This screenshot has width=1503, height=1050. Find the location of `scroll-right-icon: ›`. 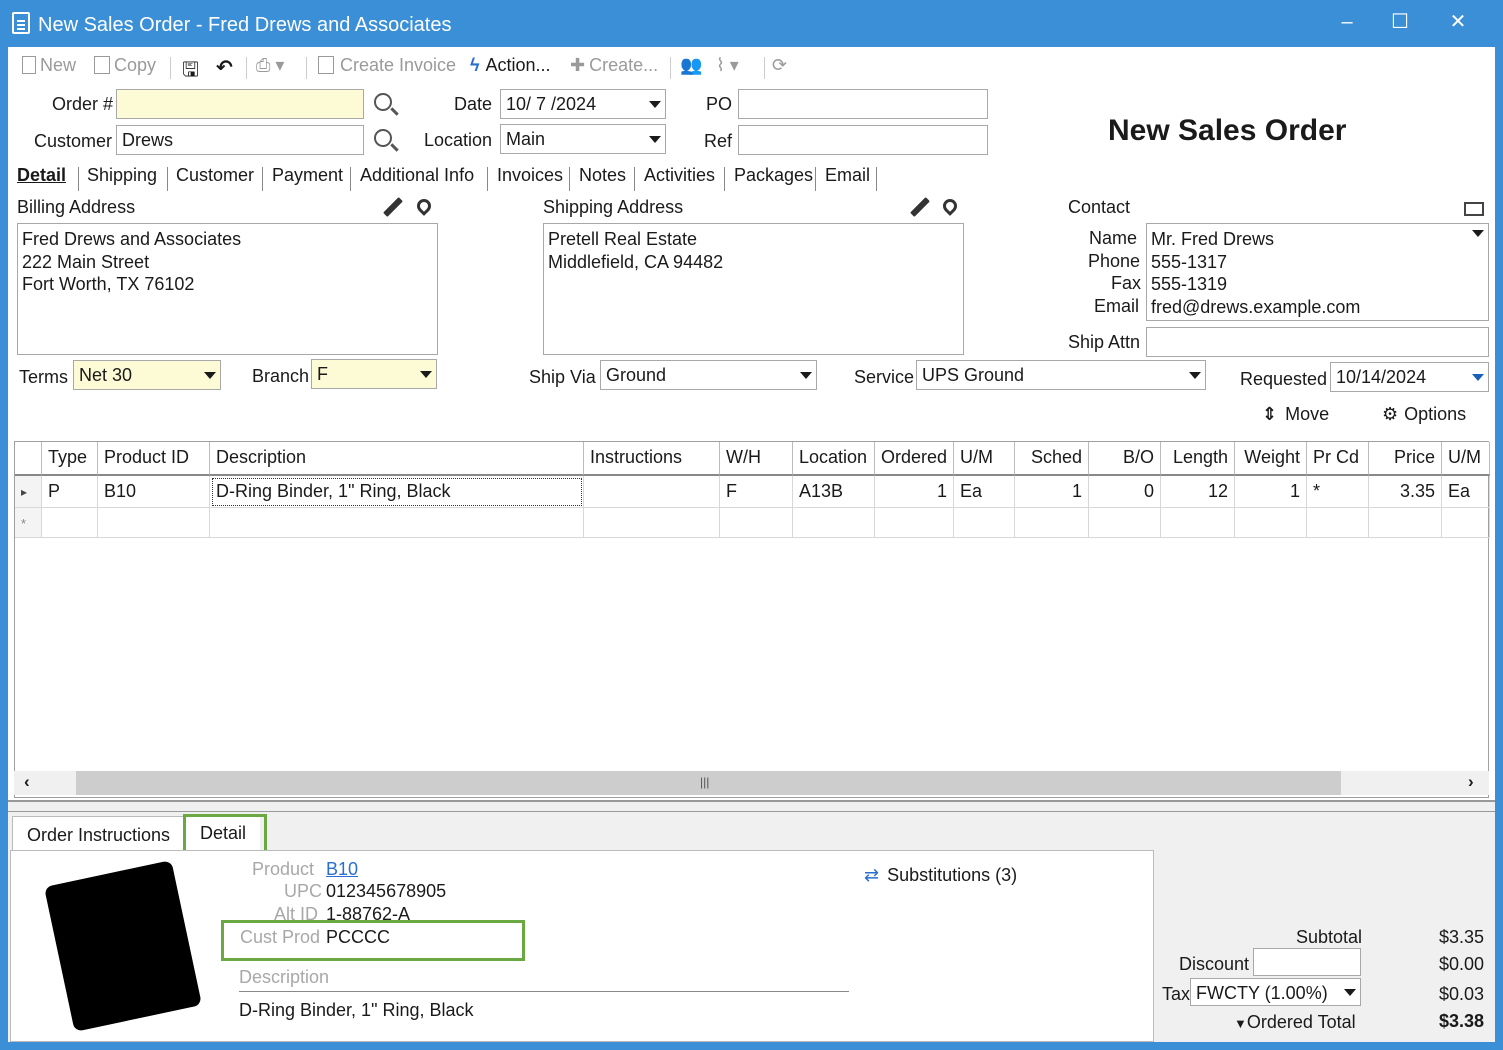

scroll-right-icon: › is located at coordinates (1471, 782).